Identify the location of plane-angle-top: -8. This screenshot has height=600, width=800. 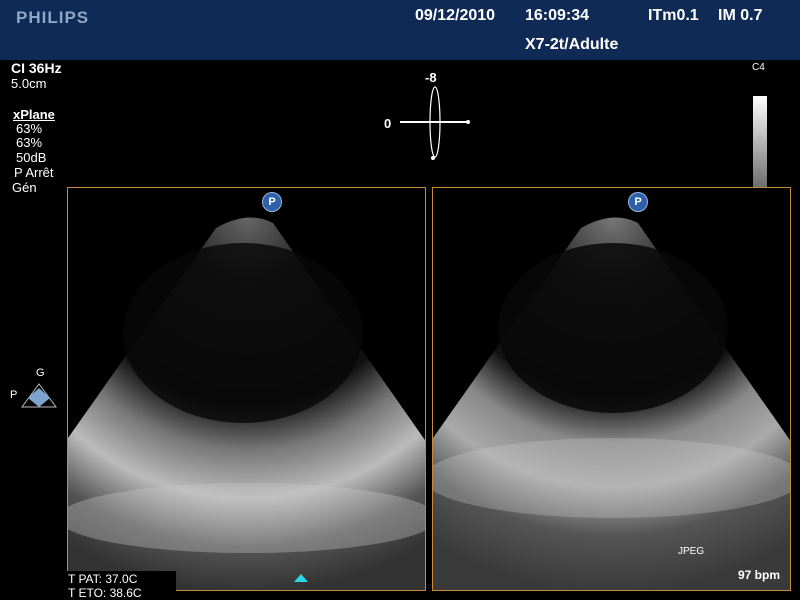
(431, 77).